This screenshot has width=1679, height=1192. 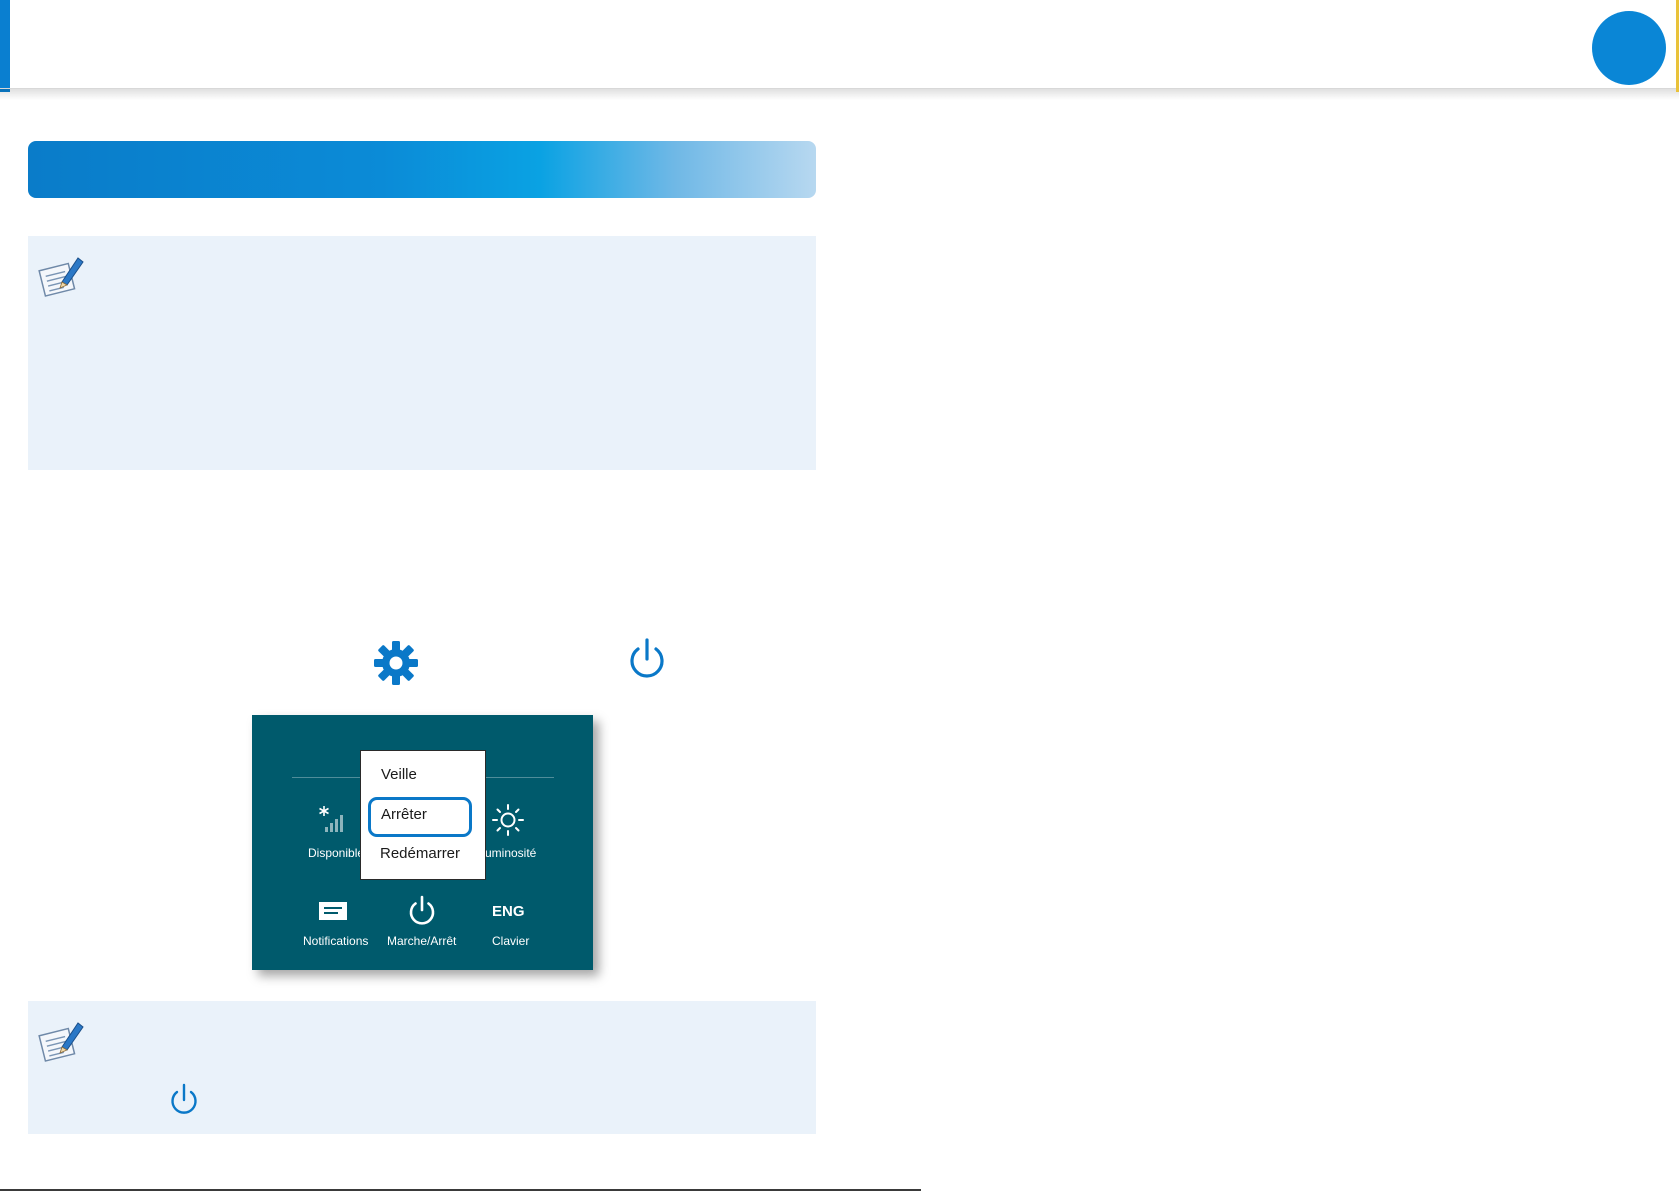 I want to click on notifications-icon, so click(x=333, y=912).